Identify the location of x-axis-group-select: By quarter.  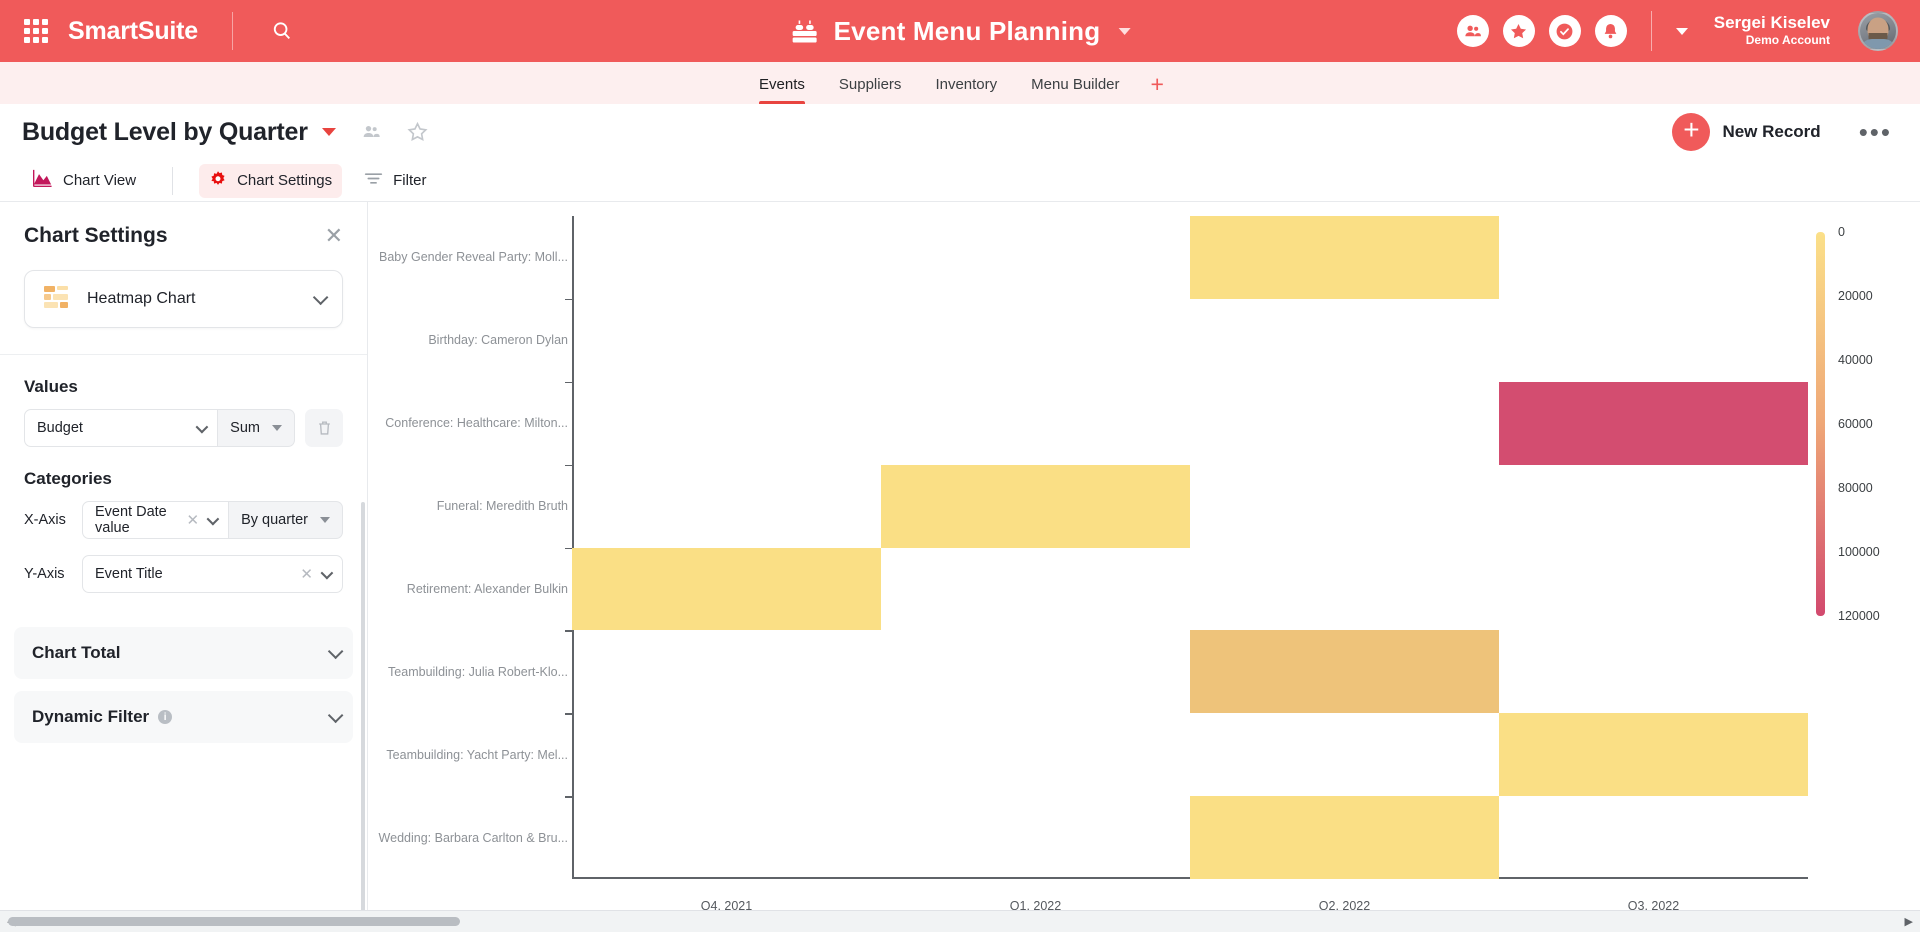
(286, 520).